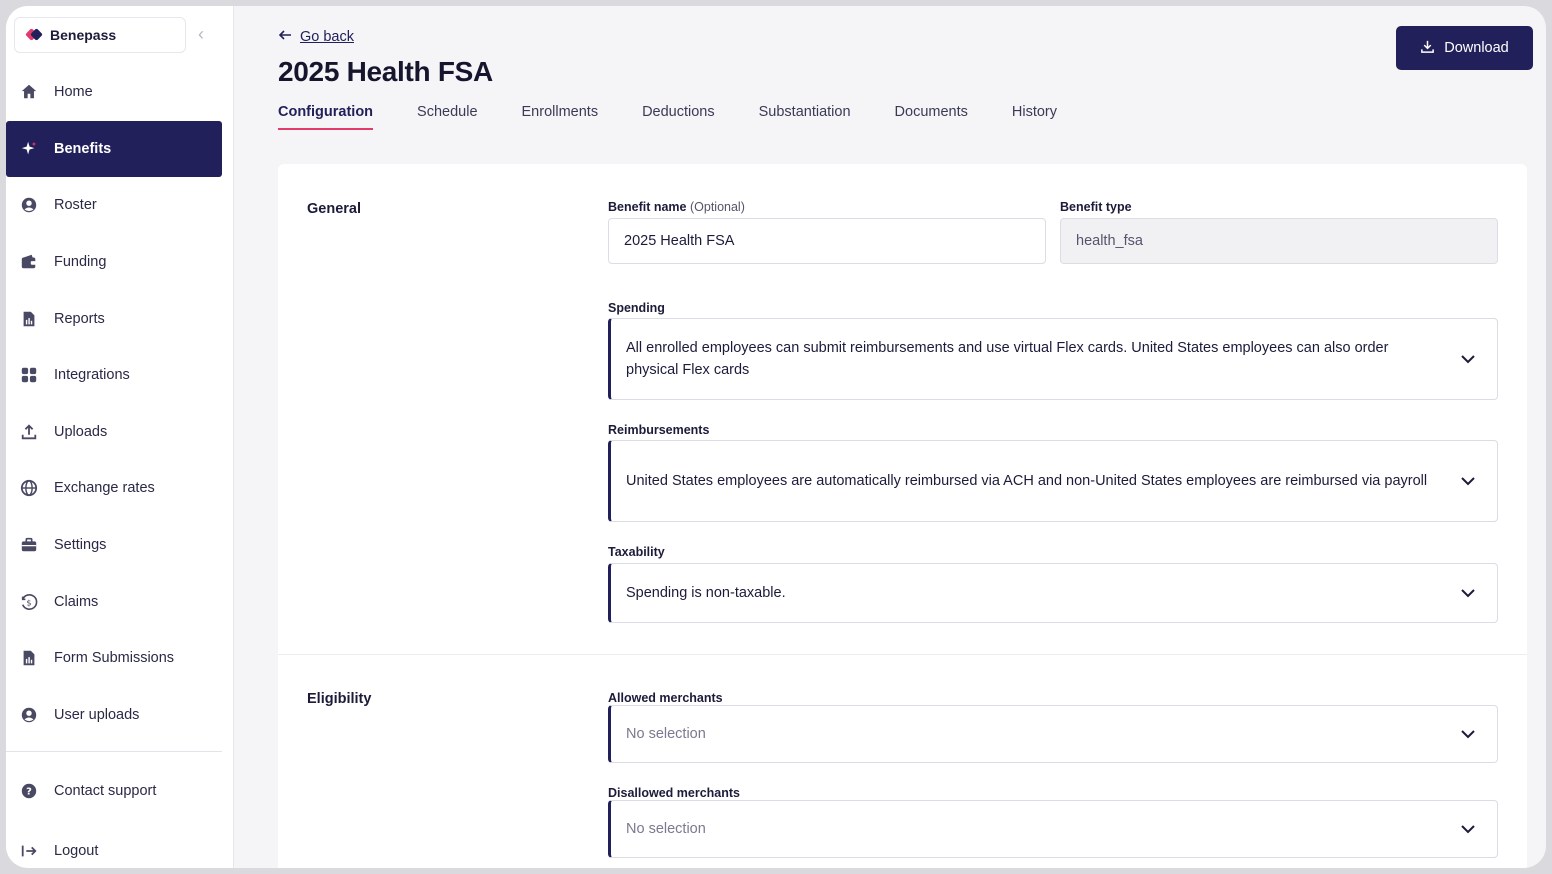 The image size is (1552, 874). What do you see at coordinates (29, 545) in the screenshot?
I see `briefcase-icon` at bounding box center [29, 545].